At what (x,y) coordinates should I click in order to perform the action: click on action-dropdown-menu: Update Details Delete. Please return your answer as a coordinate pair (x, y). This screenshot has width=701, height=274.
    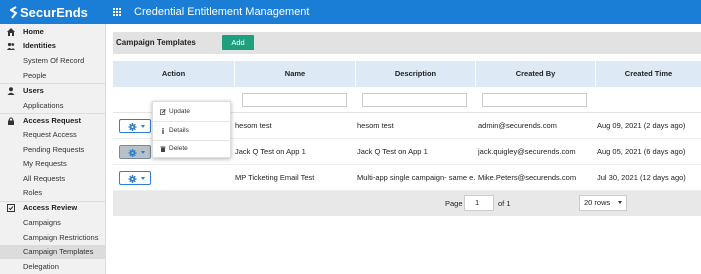
    Looking at the image, I should click on (192, 129).